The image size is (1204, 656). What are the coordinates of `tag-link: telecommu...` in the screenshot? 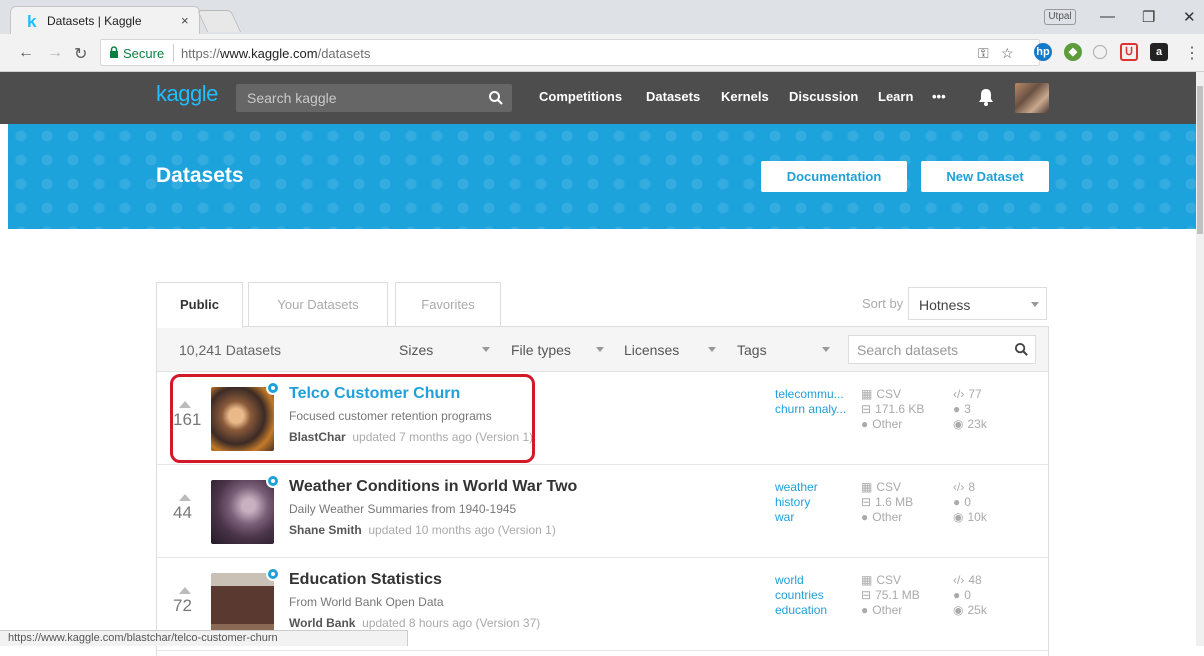 It's located at (810, 394).